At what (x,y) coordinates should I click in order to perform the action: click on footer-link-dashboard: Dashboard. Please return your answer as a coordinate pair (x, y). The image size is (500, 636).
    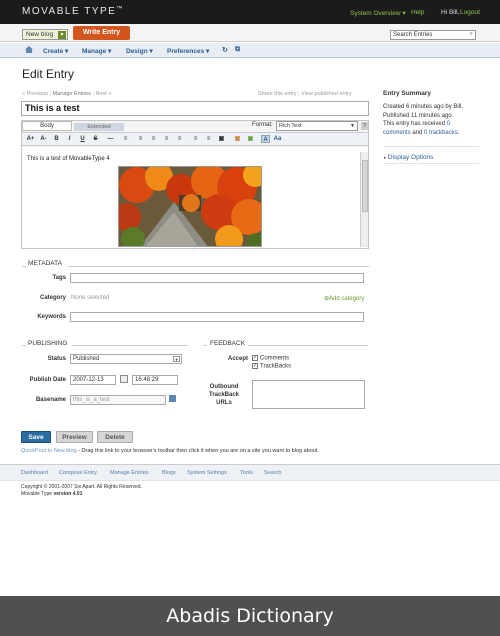
    Looking at the image, I should click on (34, 473).